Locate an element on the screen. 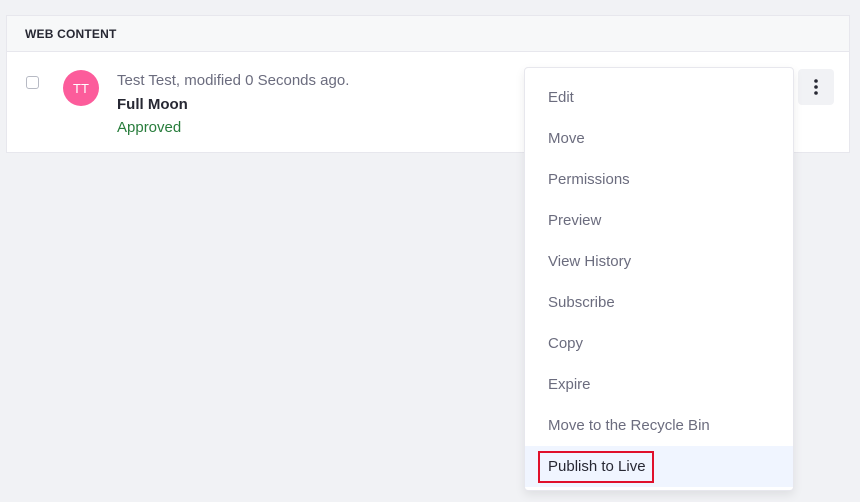 The image size is (860, 502). menu-item-publish-to-live: Publish to Live is located at coordinates (659, 466).